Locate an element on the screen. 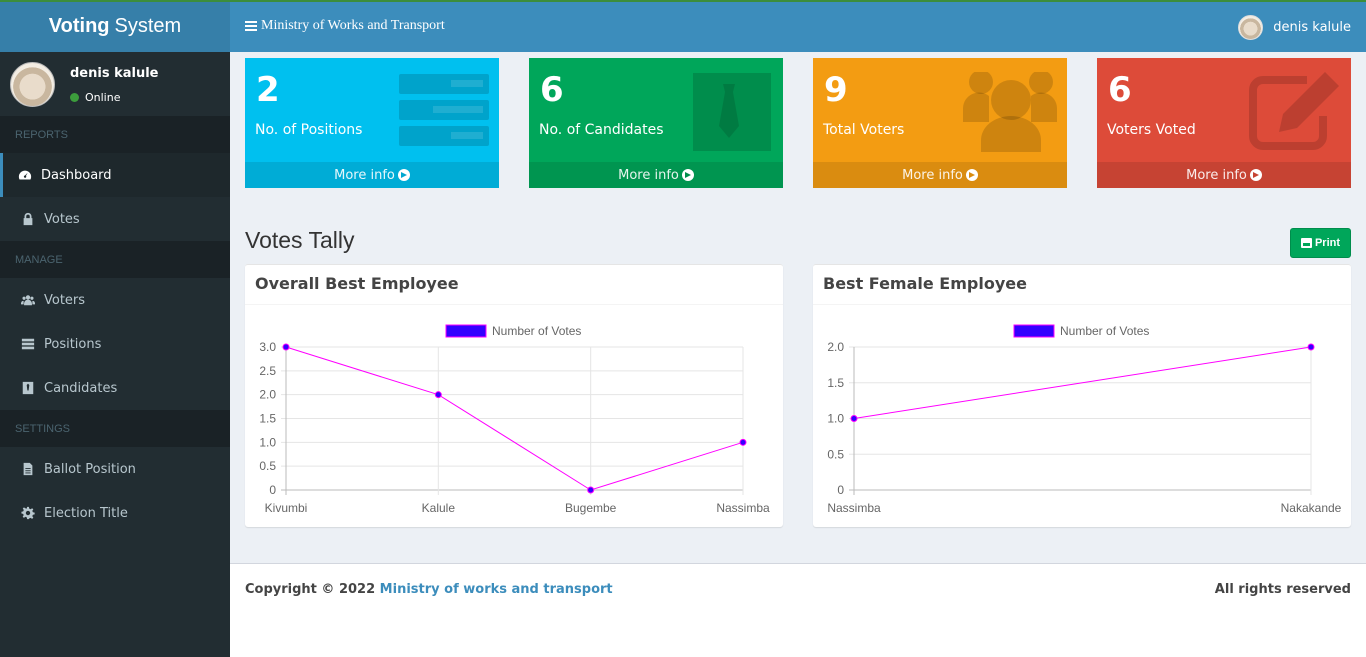  sidebar-item-voters: Voters is located at coordinates (115, 300).